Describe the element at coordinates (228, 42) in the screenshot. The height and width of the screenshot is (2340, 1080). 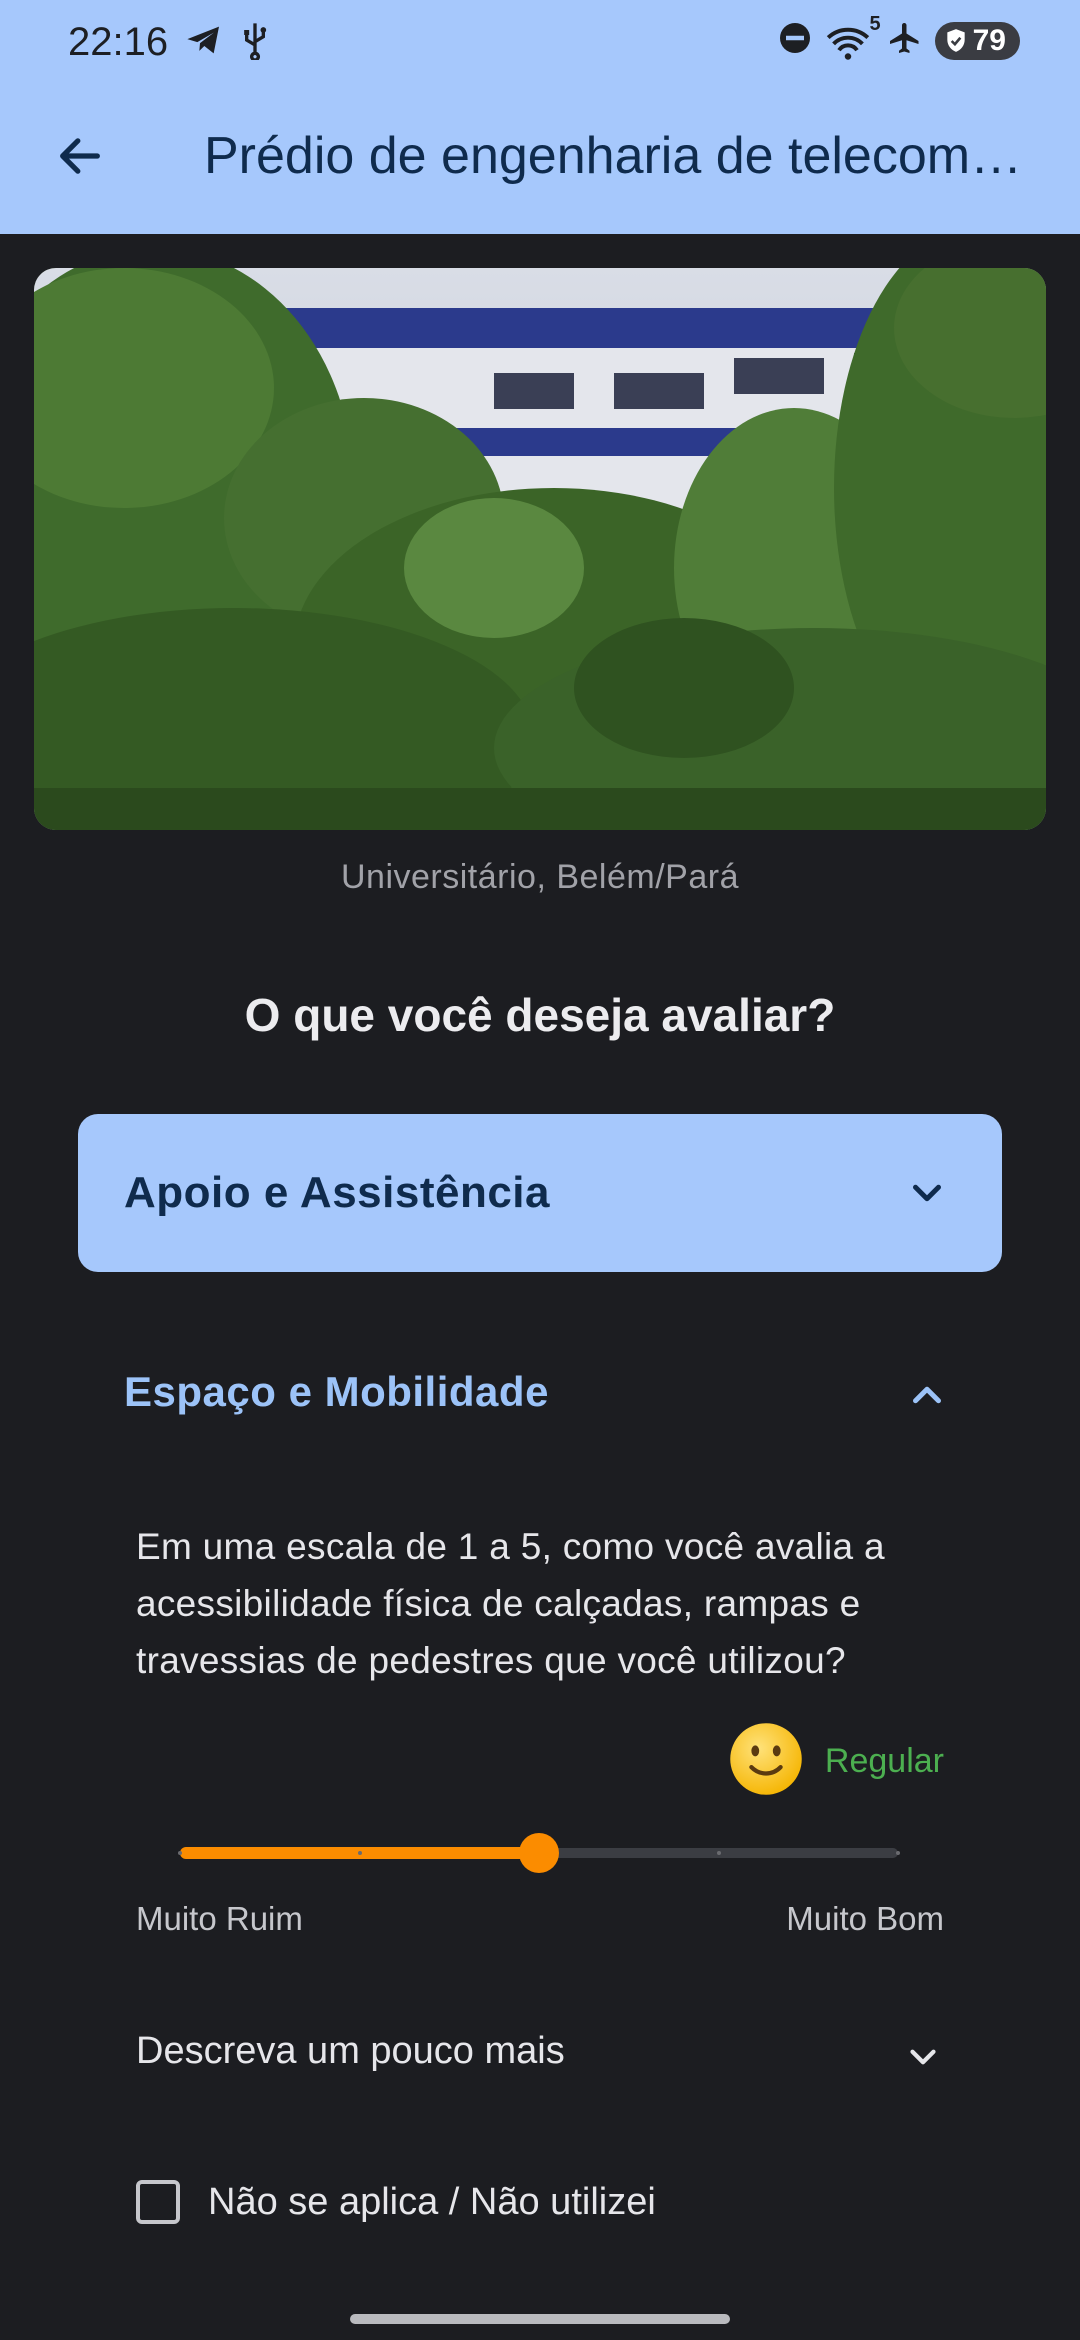
I see `status-left-icons` at that location.